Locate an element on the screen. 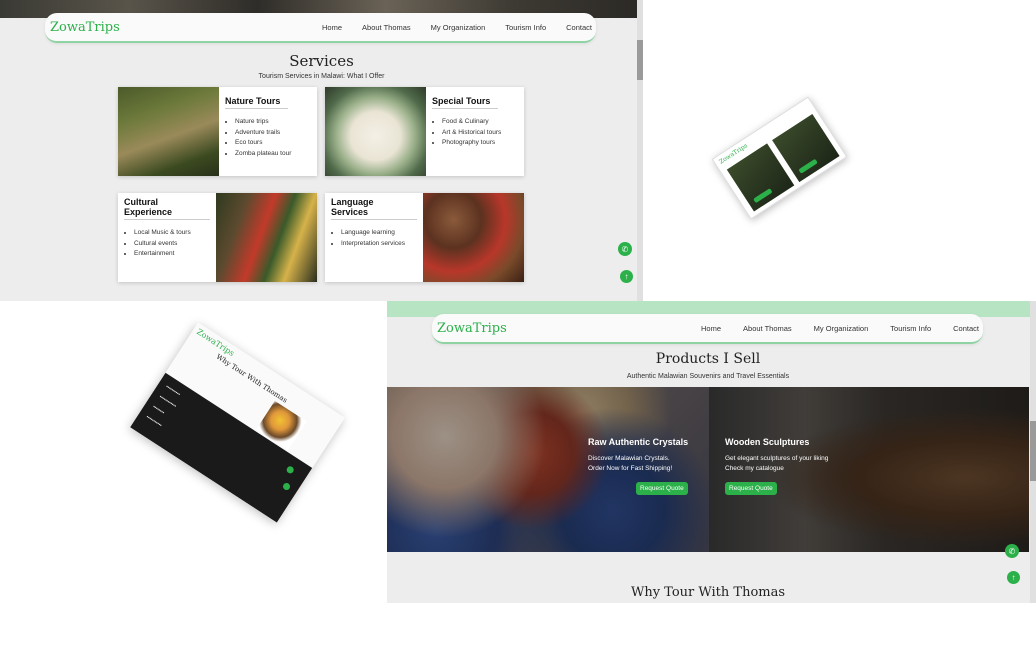 The width and height of the screenshot is (1036, 647). list-item: Zomba plateau tour is located at coordinates (263, 154).